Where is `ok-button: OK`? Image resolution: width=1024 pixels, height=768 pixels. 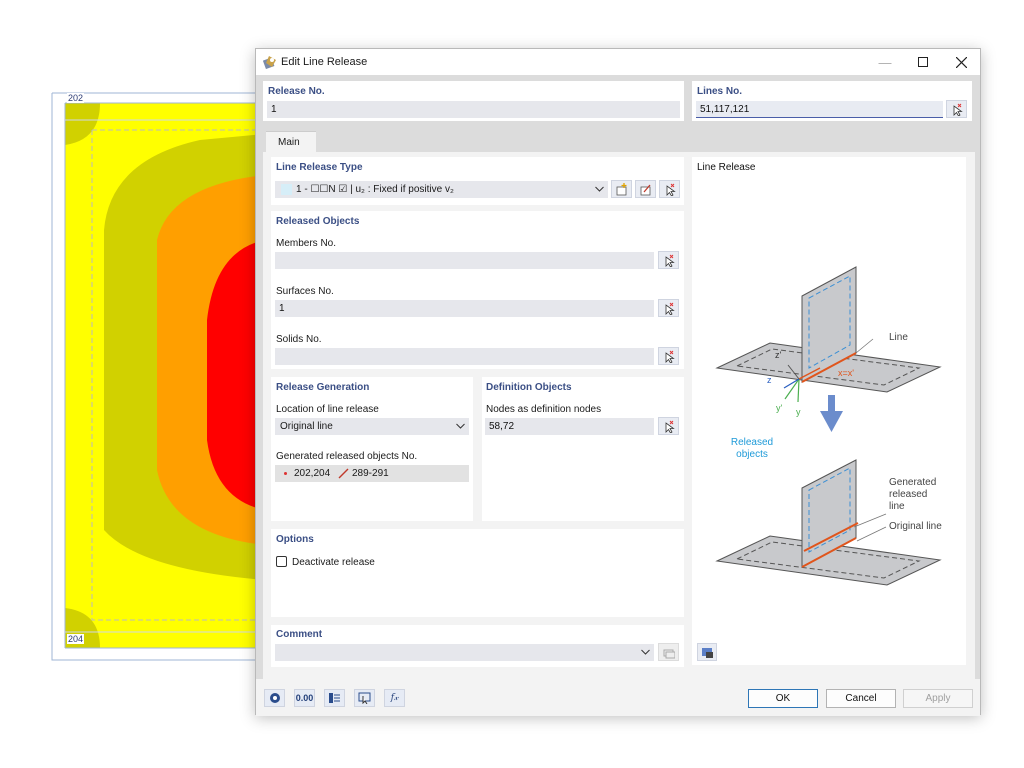 ok-button: OK is located at coordinates (783, 698).